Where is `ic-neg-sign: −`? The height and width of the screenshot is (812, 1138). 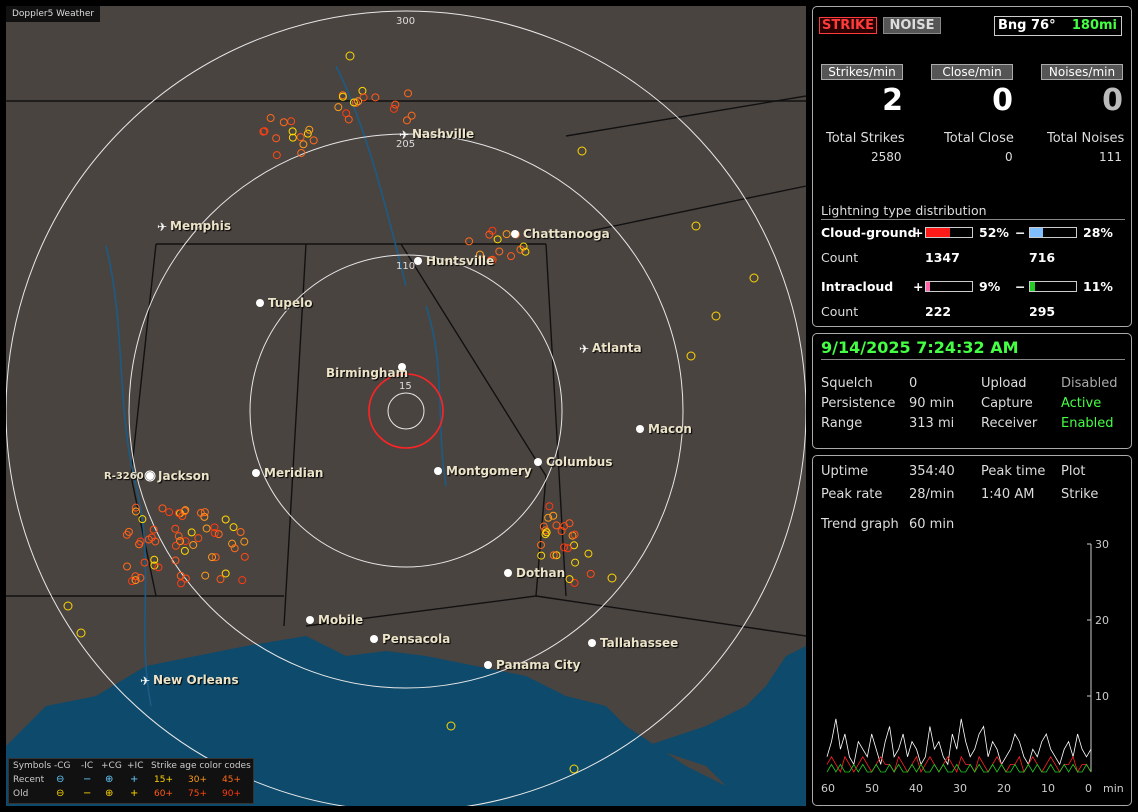
ic-neg-sign: − is located at coordinates (1020, 286).